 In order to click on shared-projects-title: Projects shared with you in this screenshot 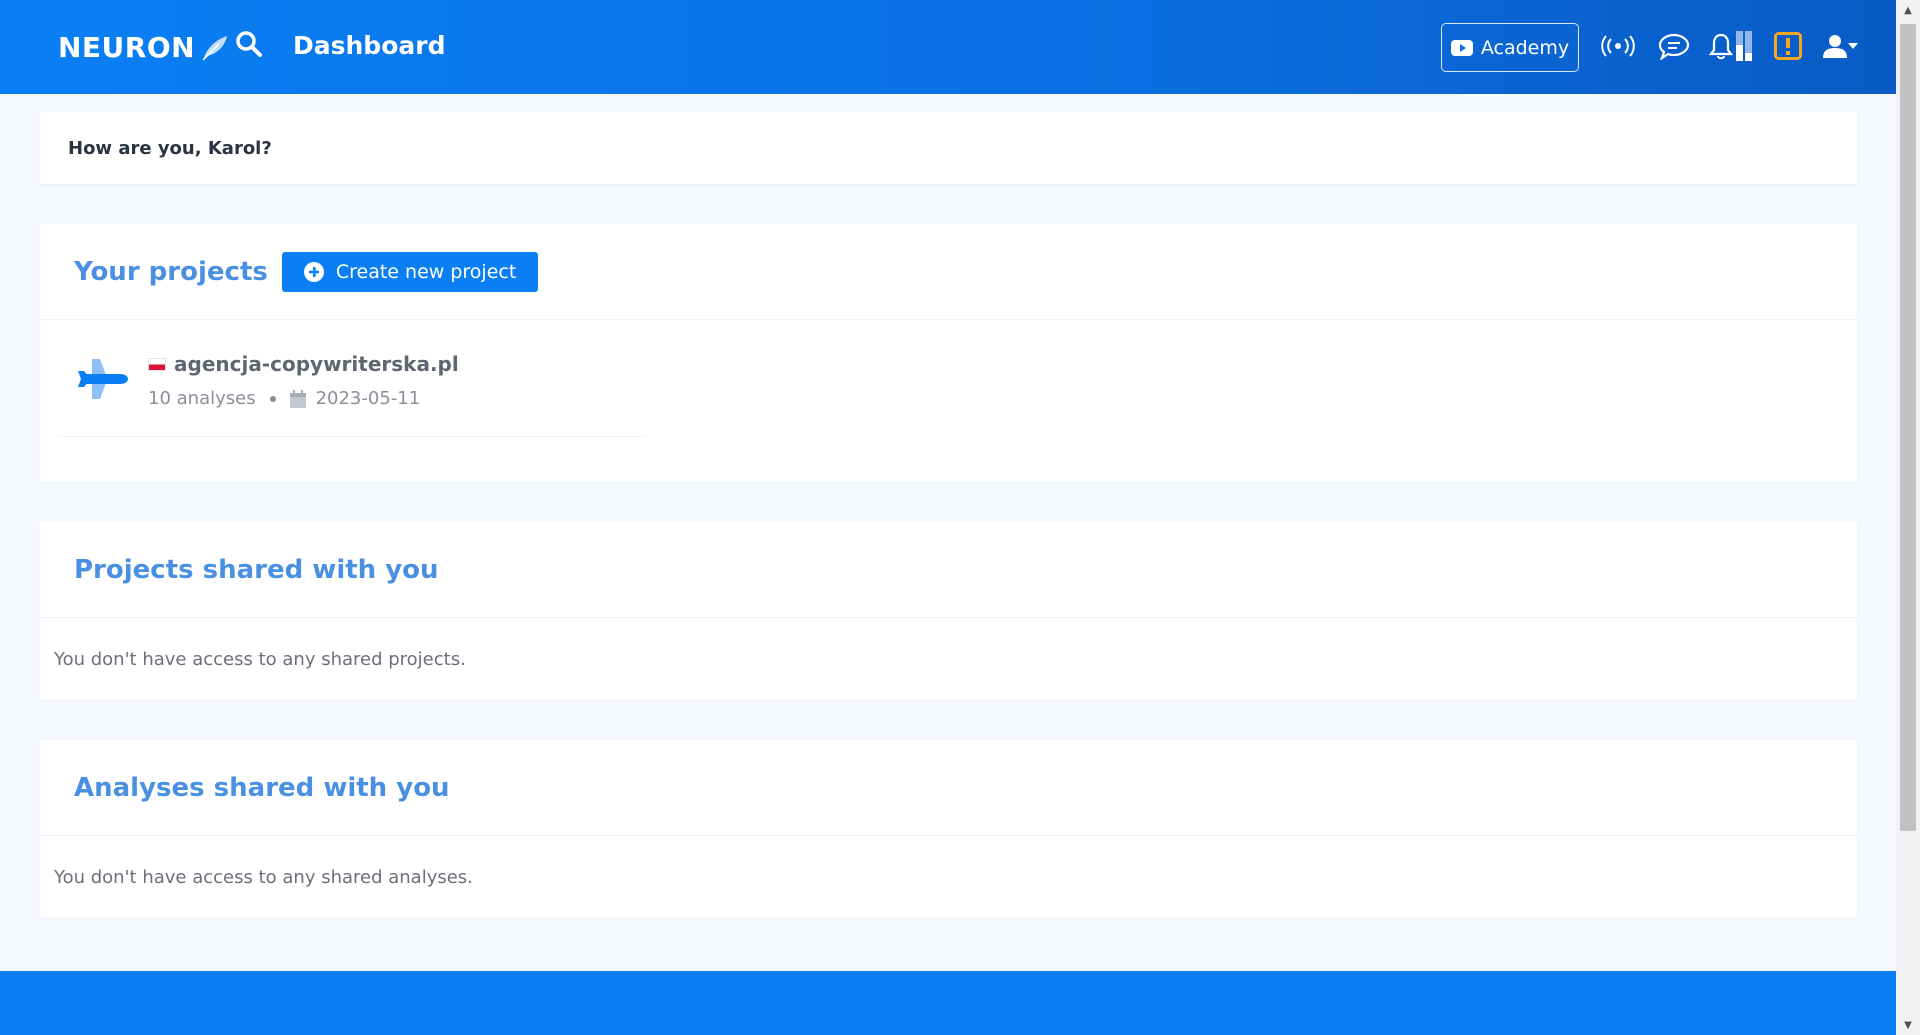, I will do `click(256, 569)`.